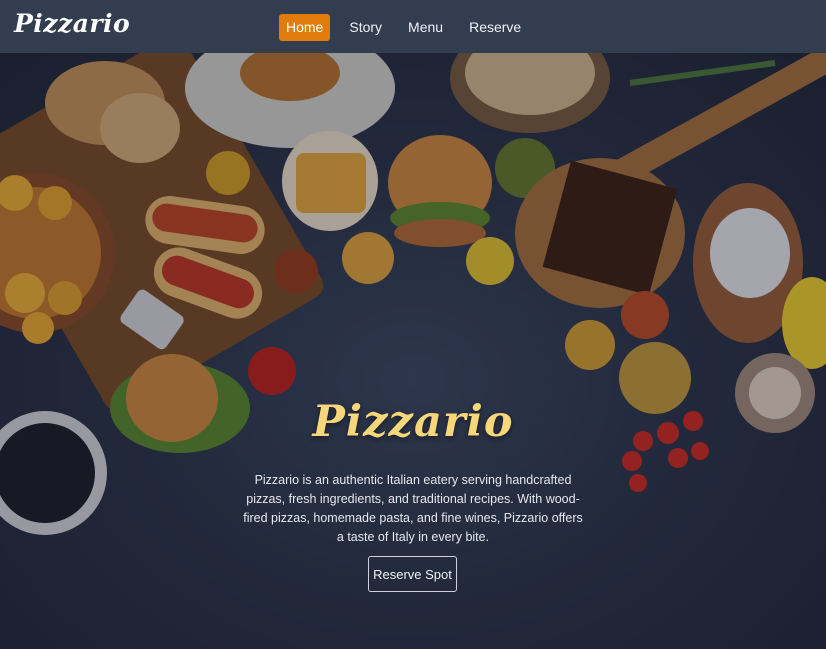 The image size is (826, 649). I want to click on navbar: Pizzario Home Story Menu Reserve, so click(413, 26).